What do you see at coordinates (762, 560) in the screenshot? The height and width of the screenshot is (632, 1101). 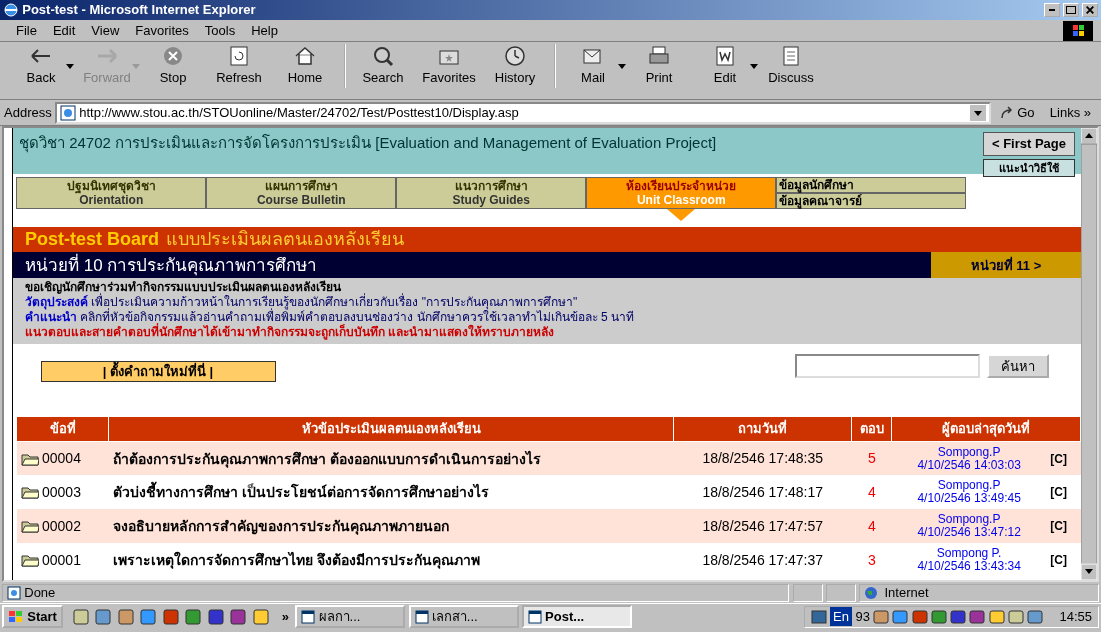 I see `table-cell: 18/8/2546 17:47:37` at bounding box center [762, 560].